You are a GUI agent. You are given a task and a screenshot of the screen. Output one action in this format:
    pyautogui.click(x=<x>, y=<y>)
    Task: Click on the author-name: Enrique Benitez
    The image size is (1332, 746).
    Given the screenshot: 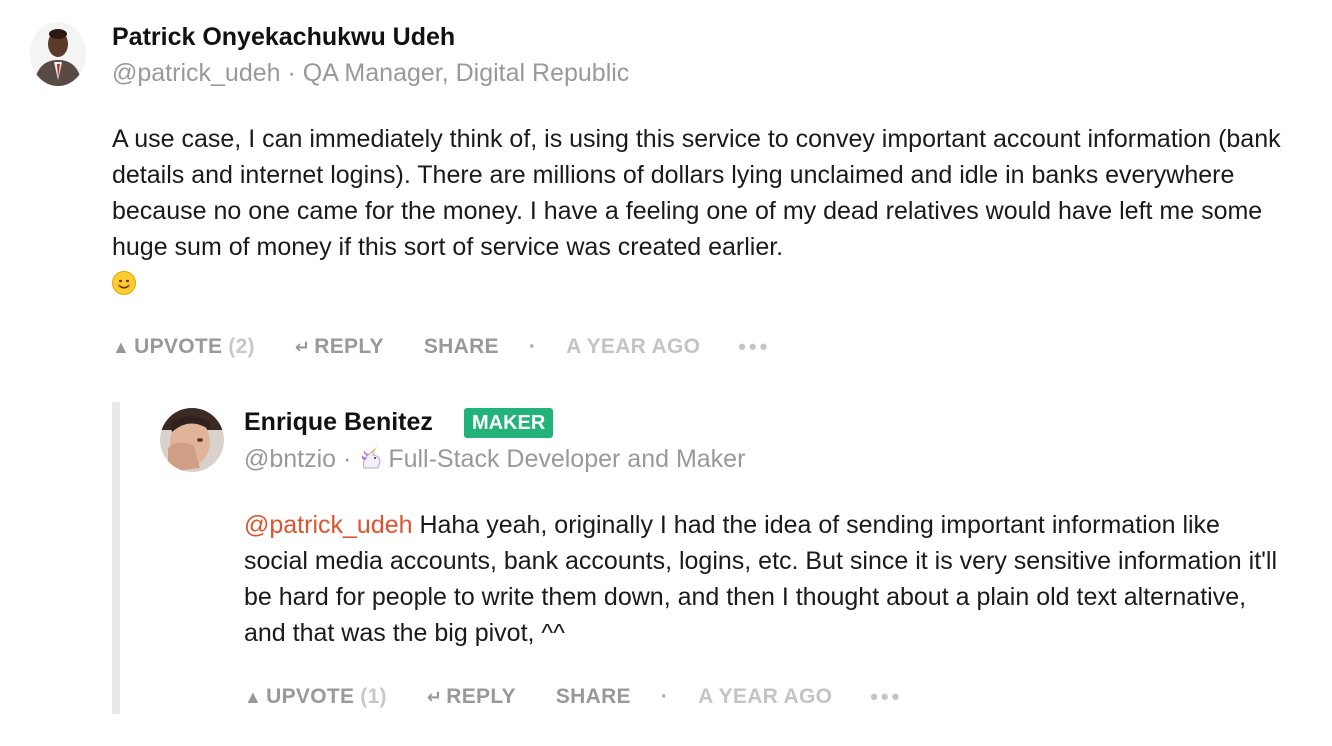 What is the action you would take?
    pyautogui.click(x=338, y=422)
    